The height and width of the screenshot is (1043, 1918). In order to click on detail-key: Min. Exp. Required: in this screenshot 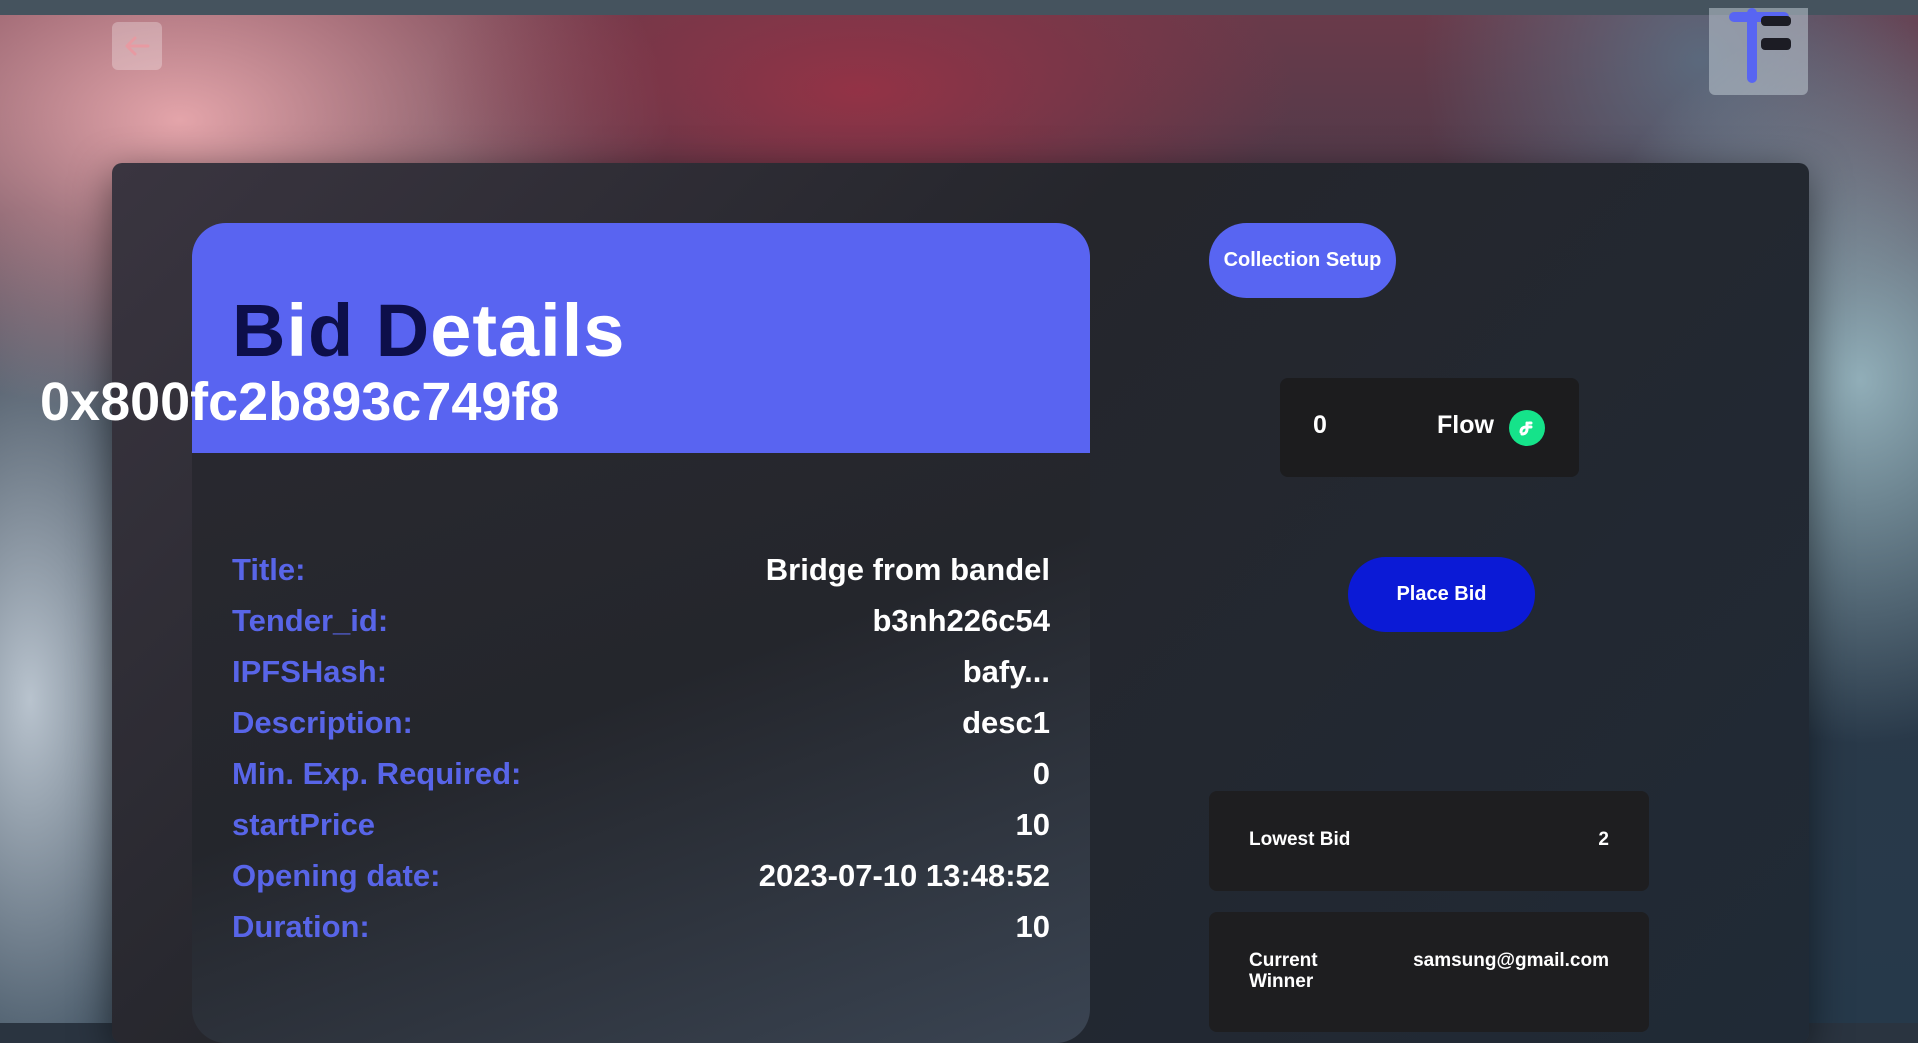, I will do `click(377, 773)`.